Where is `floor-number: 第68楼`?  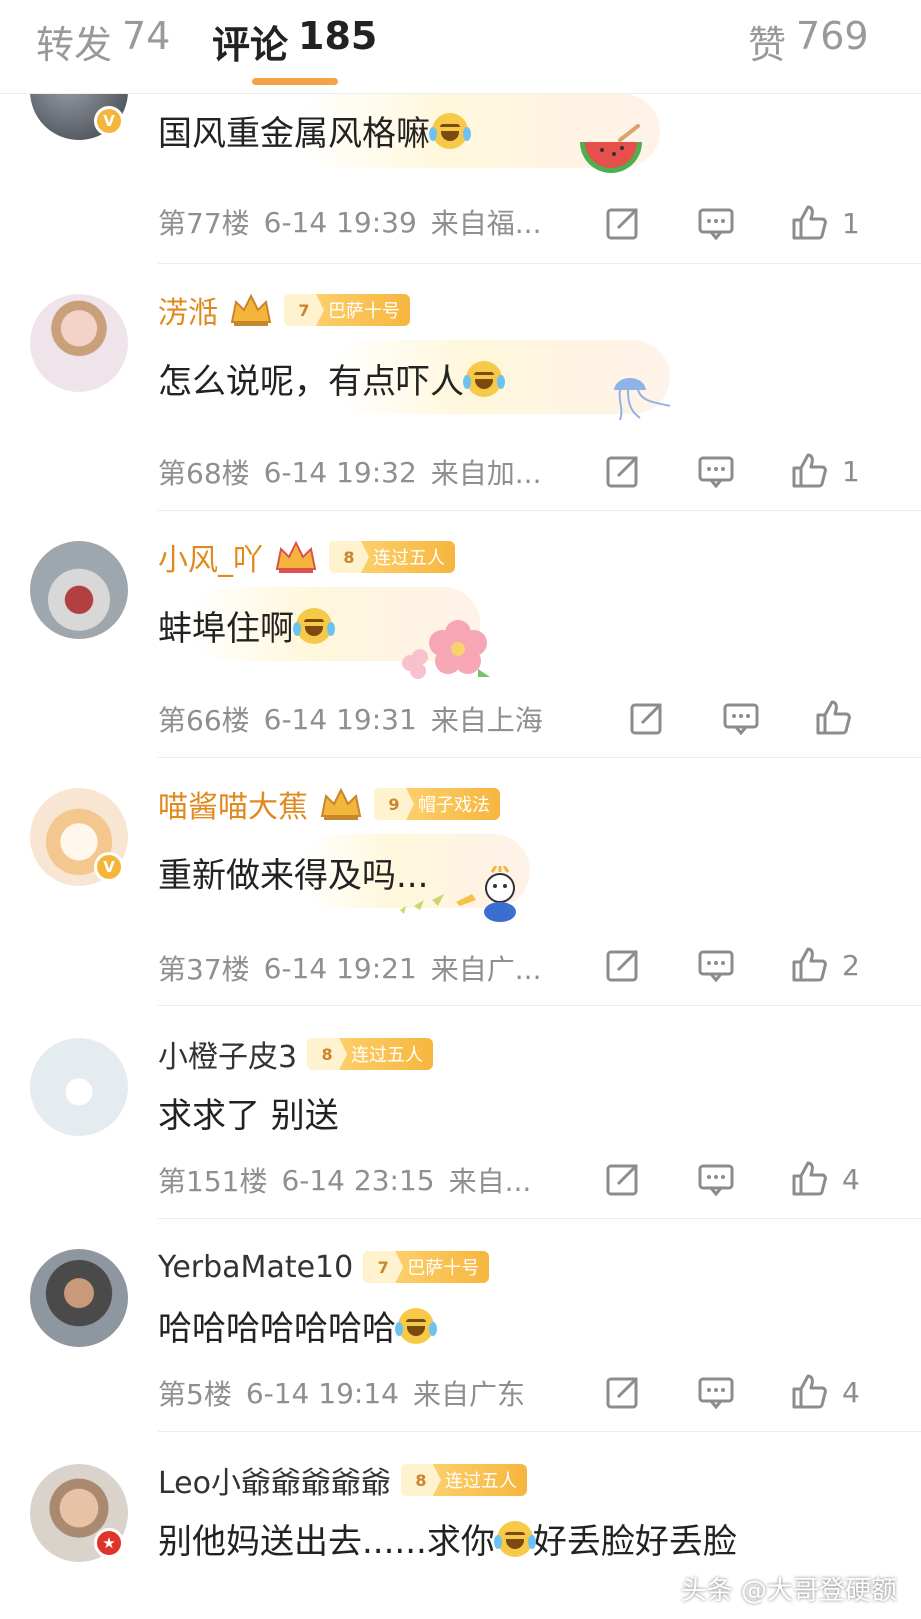 floor-number: 第68楼 is located at coordinates (204, 473).